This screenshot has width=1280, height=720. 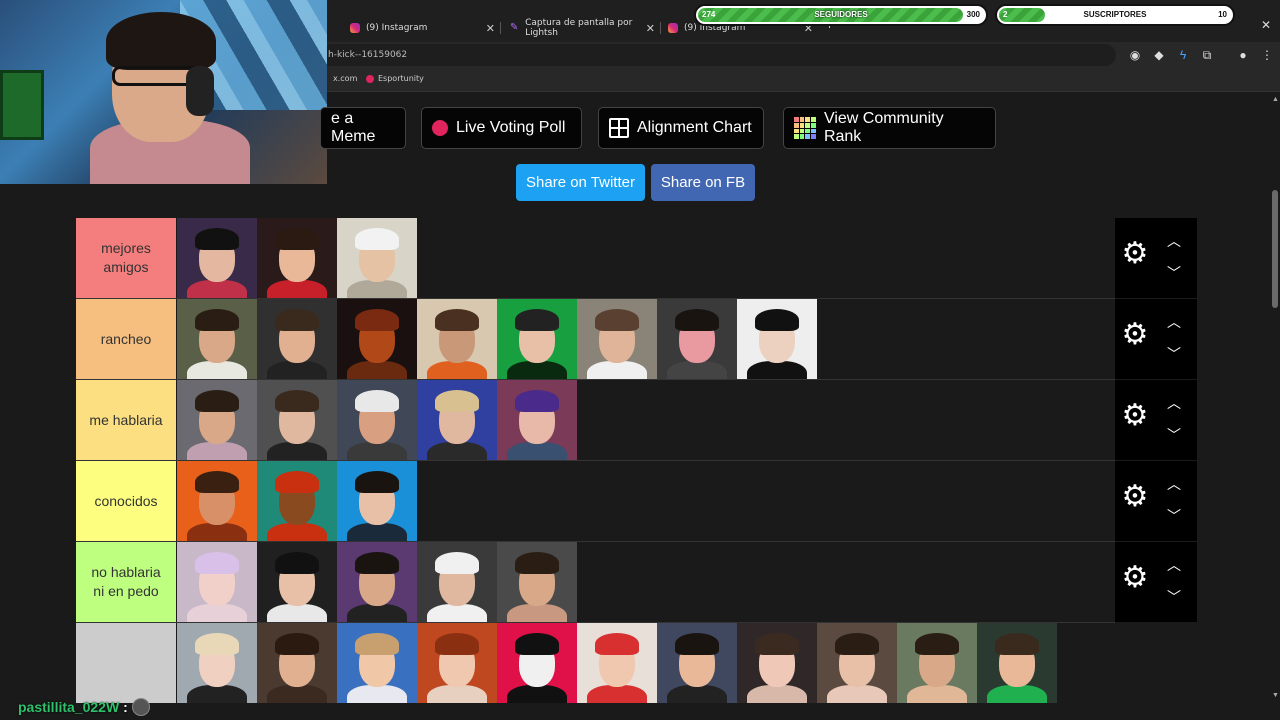 I want to click on page-scrollbar, so click(x=1275, y=399).